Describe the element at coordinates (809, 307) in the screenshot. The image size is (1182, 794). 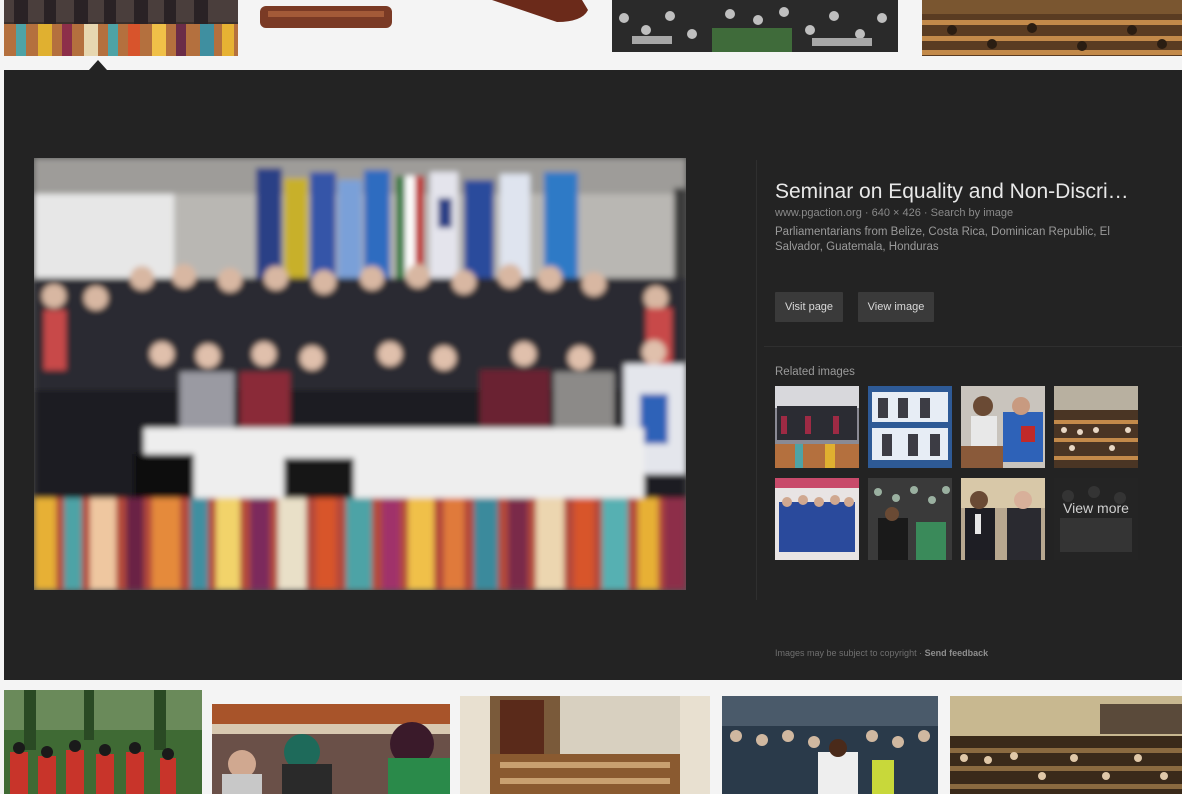
I see `visit-page-button: Visit page` at that location.